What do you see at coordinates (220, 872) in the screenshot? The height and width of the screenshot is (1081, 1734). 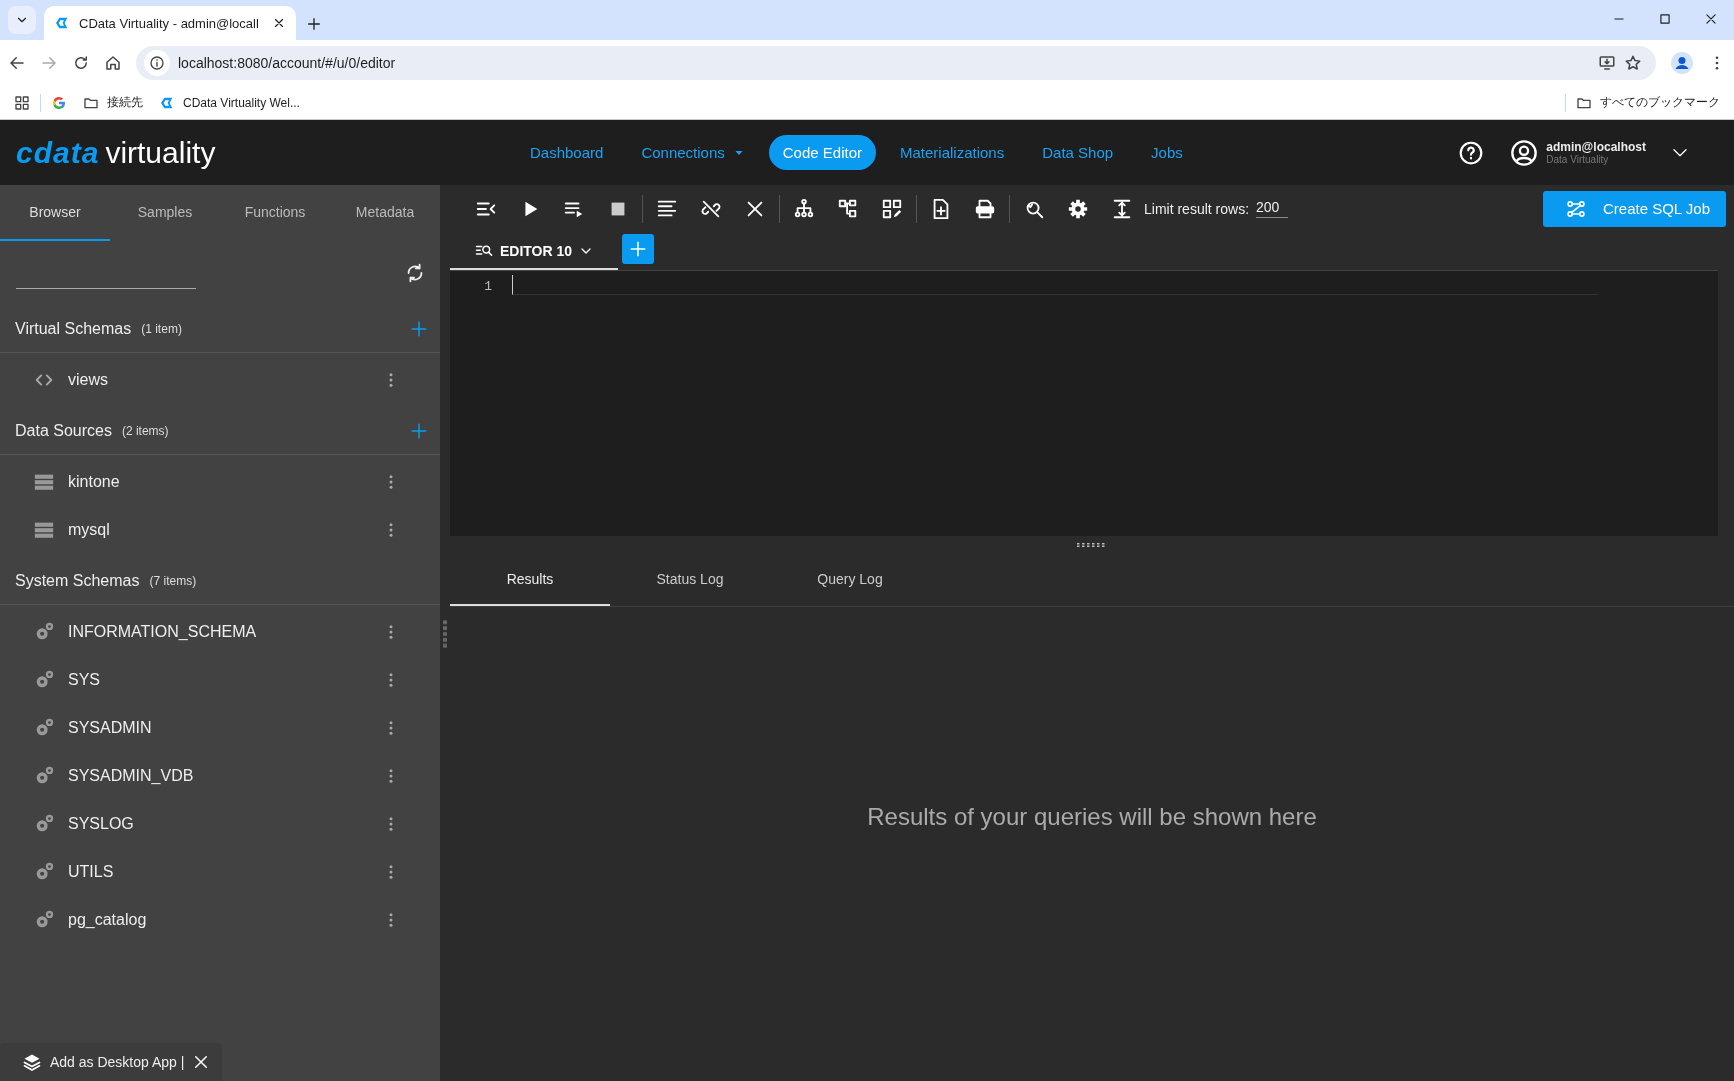 I see `schema-item: UTILS` at bounding box center [220, 872].